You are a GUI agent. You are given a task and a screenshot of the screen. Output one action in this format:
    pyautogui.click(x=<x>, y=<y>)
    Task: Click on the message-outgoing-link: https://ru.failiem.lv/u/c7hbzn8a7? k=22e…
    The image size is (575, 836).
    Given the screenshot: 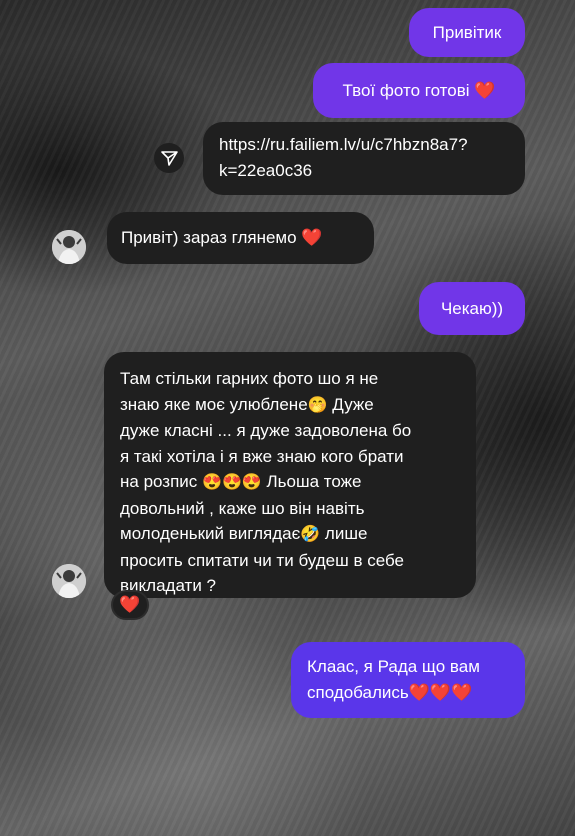 What is the action you would take?
    pyautogui.click(x=364, y=158)
    